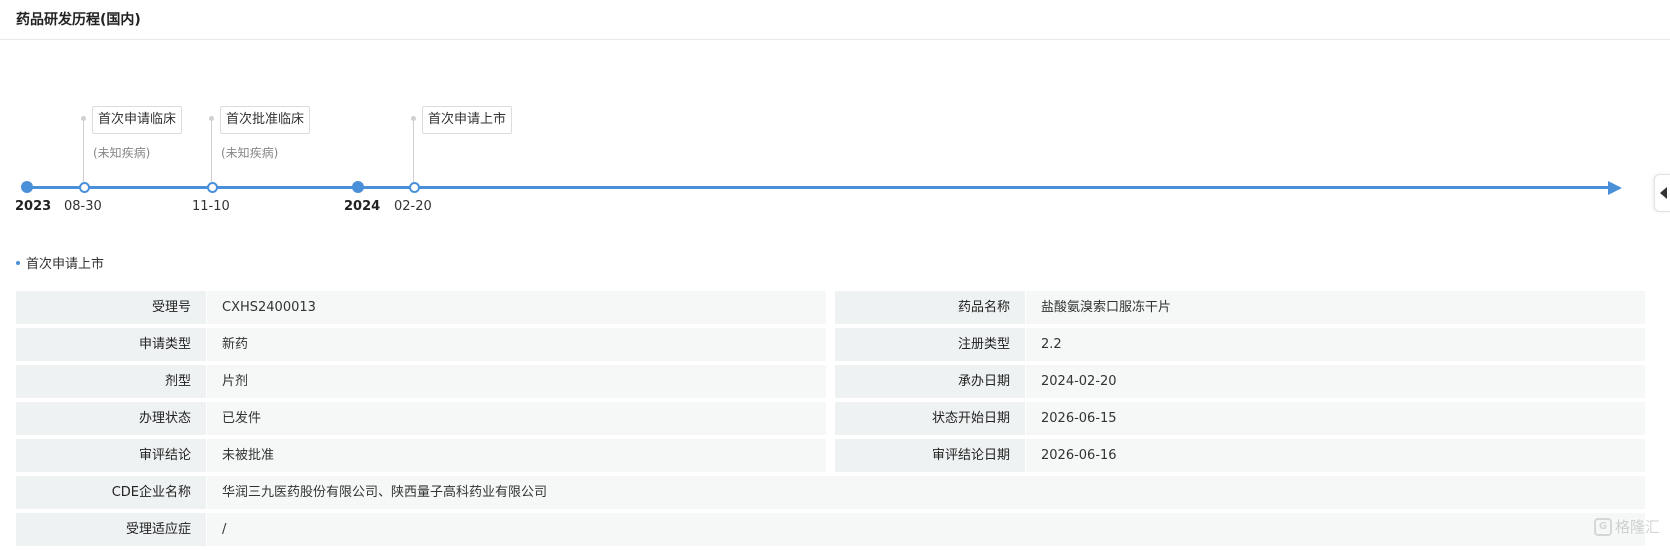 This screenshot has width=1670, height=550. I want to click on event-date: 02-20, so click(413, 206).